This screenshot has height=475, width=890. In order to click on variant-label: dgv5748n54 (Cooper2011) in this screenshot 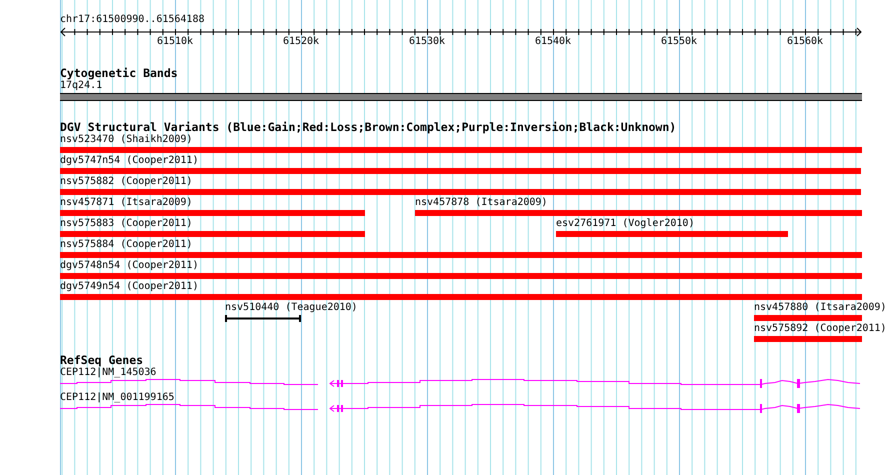, I will do `click(129, 266)`.